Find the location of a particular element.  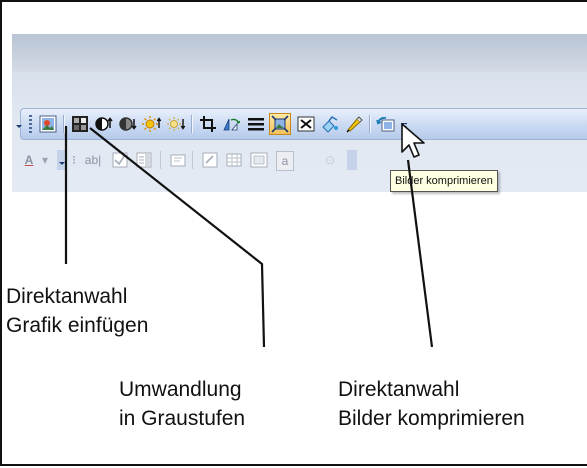

reset-picture-button is located at coordinates (386, 124).